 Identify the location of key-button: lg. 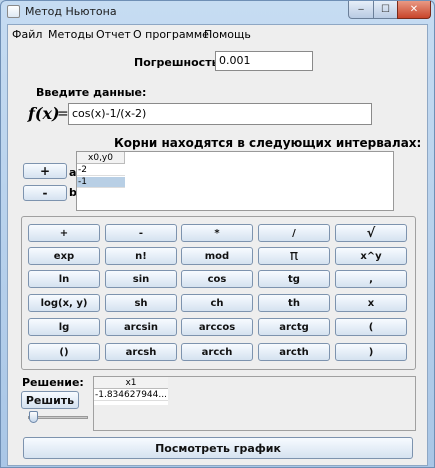
(64, 327).